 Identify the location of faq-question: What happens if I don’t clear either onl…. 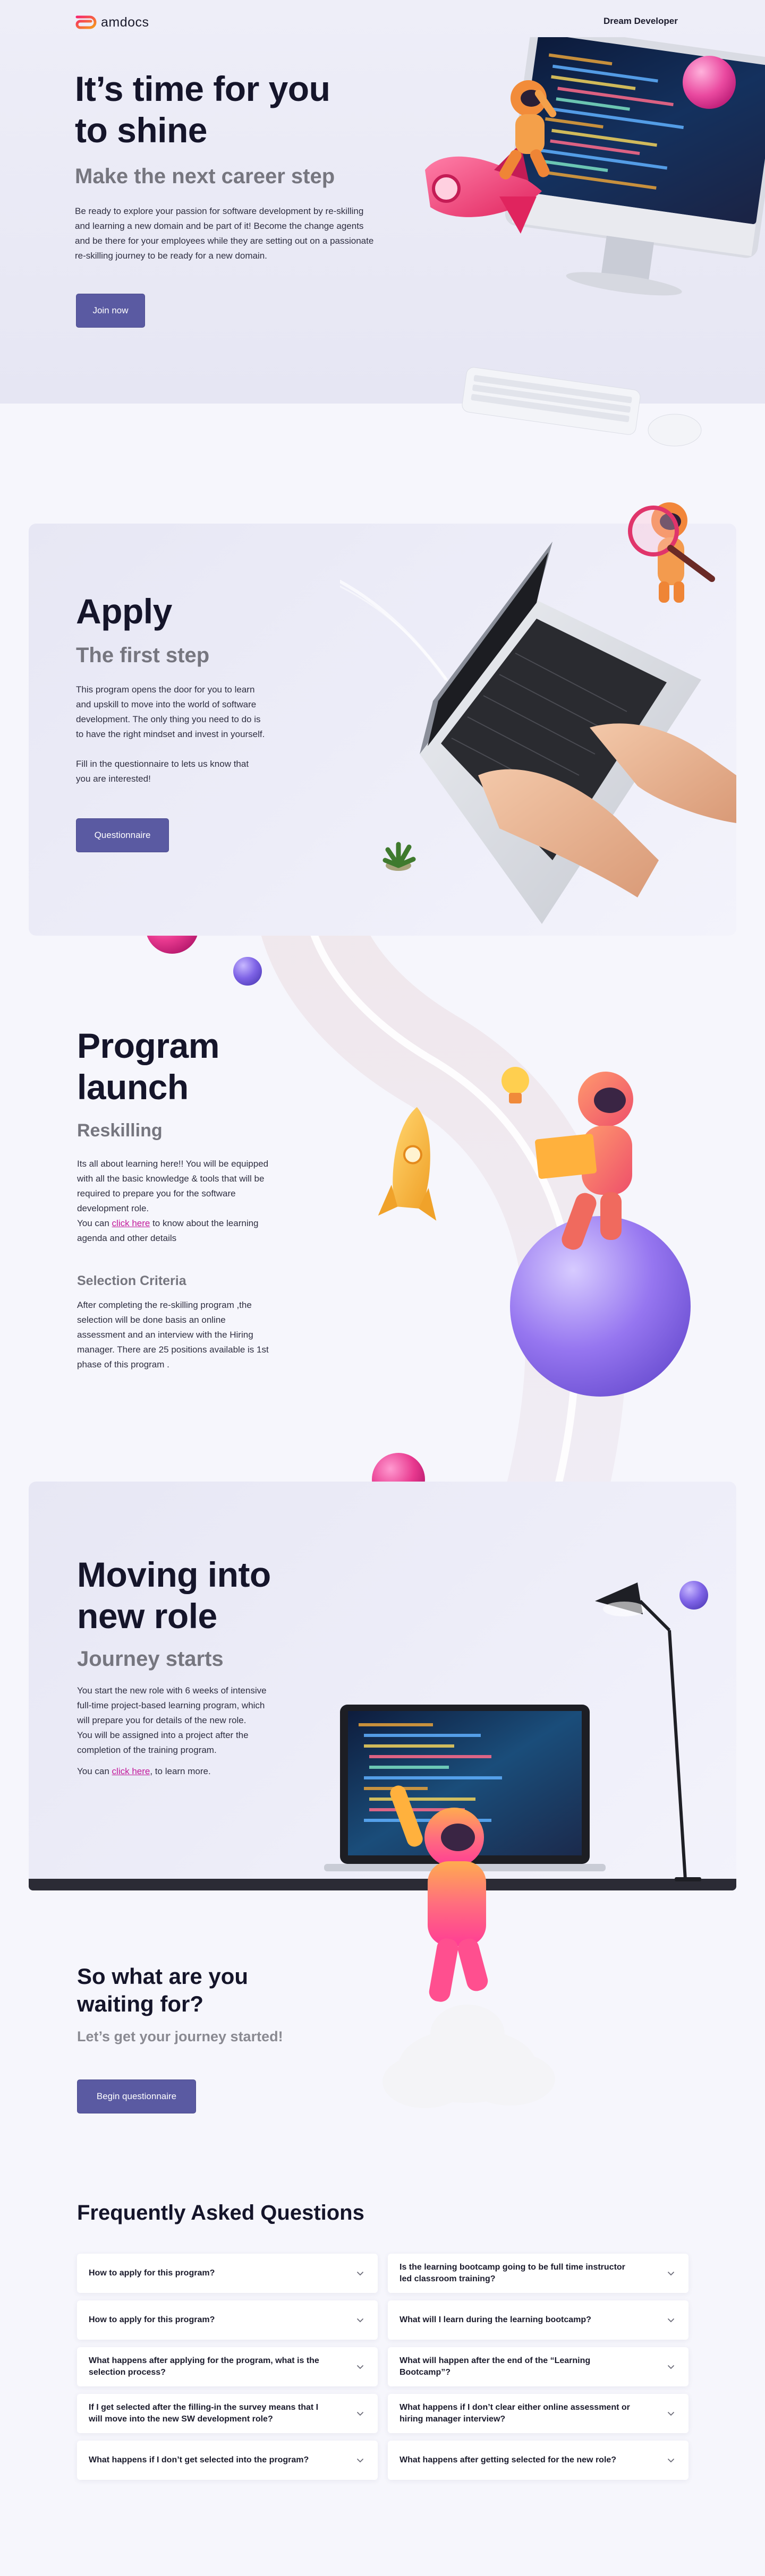
(515, 2413).